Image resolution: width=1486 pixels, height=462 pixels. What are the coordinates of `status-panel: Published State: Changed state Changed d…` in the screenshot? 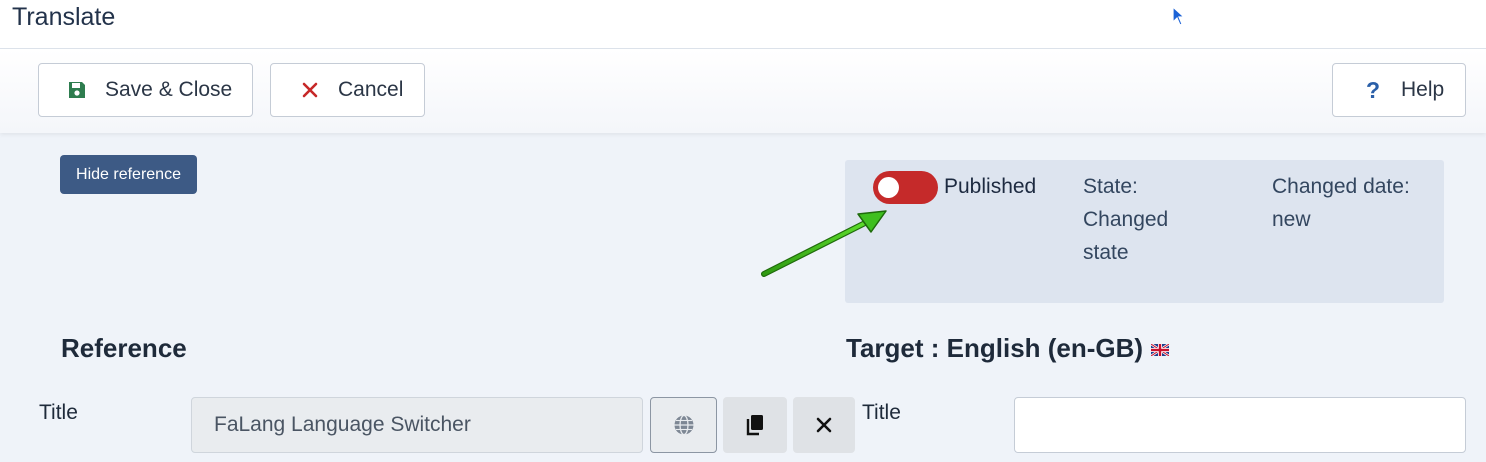 It's located at (1144, 231).